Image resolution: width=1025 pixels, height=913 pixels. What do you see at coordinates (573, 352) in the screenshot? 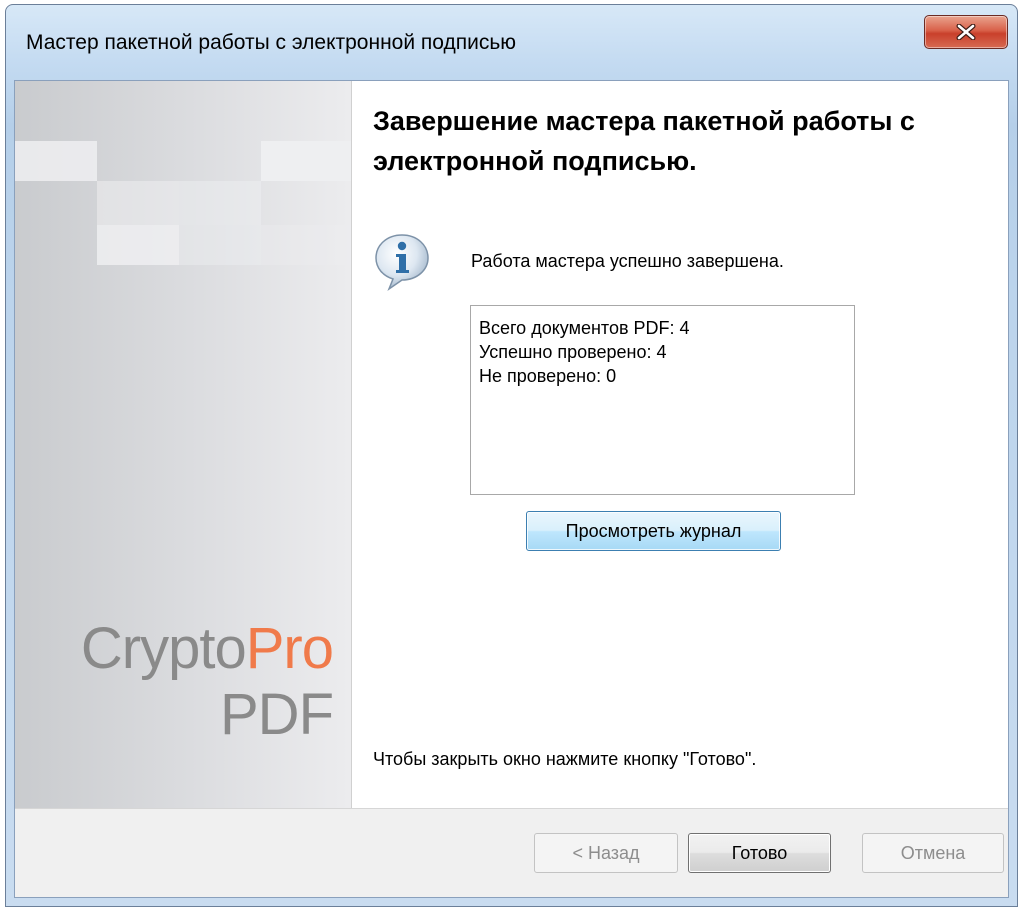
I see `result-line-verified: Успешно проверено: 4` at bounding box center [573, 352].